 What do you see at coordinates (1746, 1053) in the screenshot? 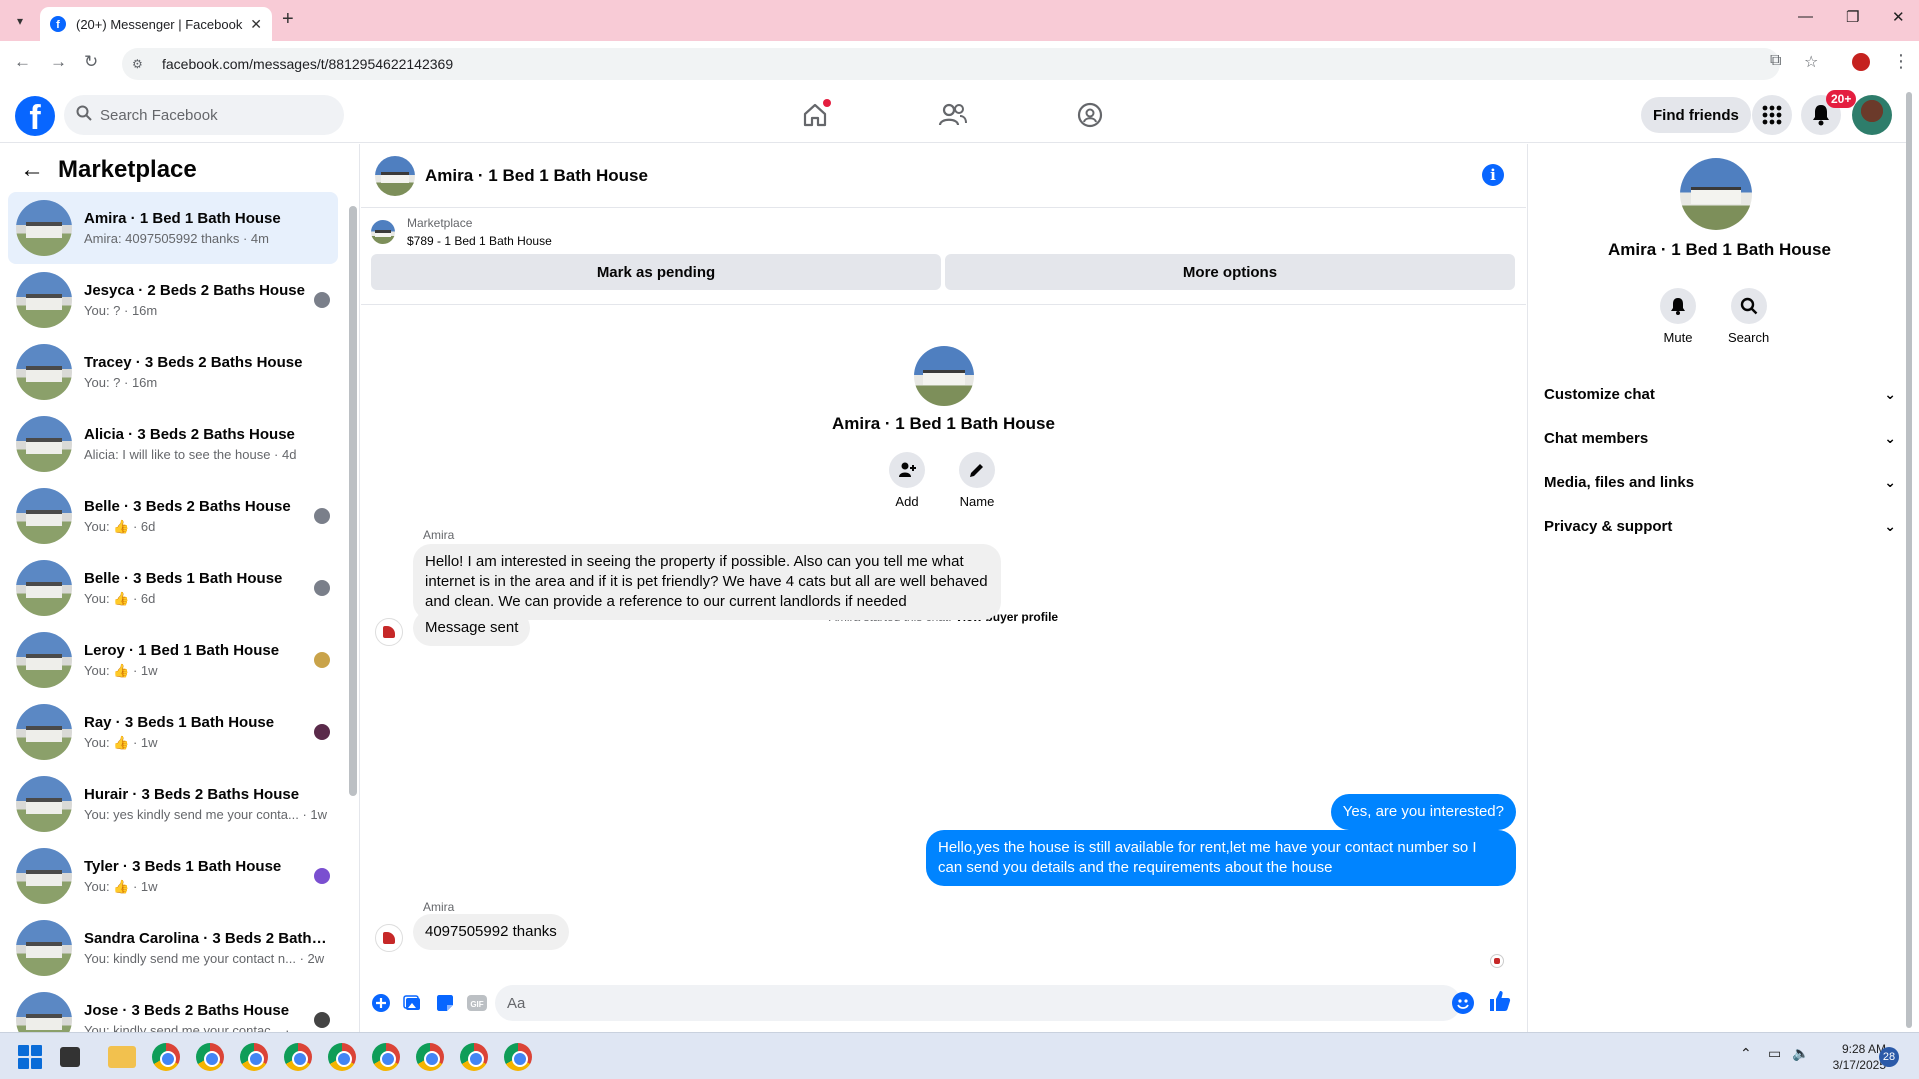
I see `show-hidden-icons-chevron-icon: ⌃` at bounding box center [1746, 1053].